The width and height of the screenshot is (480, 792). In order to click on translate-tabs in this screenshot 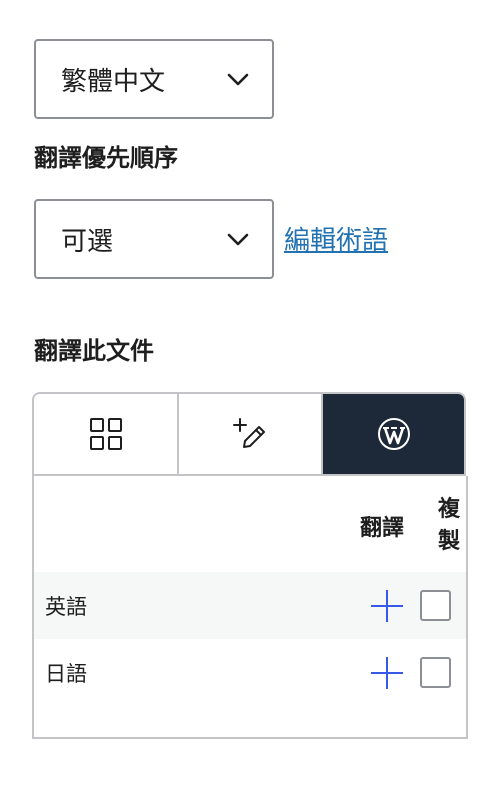, I will do `click(249, 434)`.